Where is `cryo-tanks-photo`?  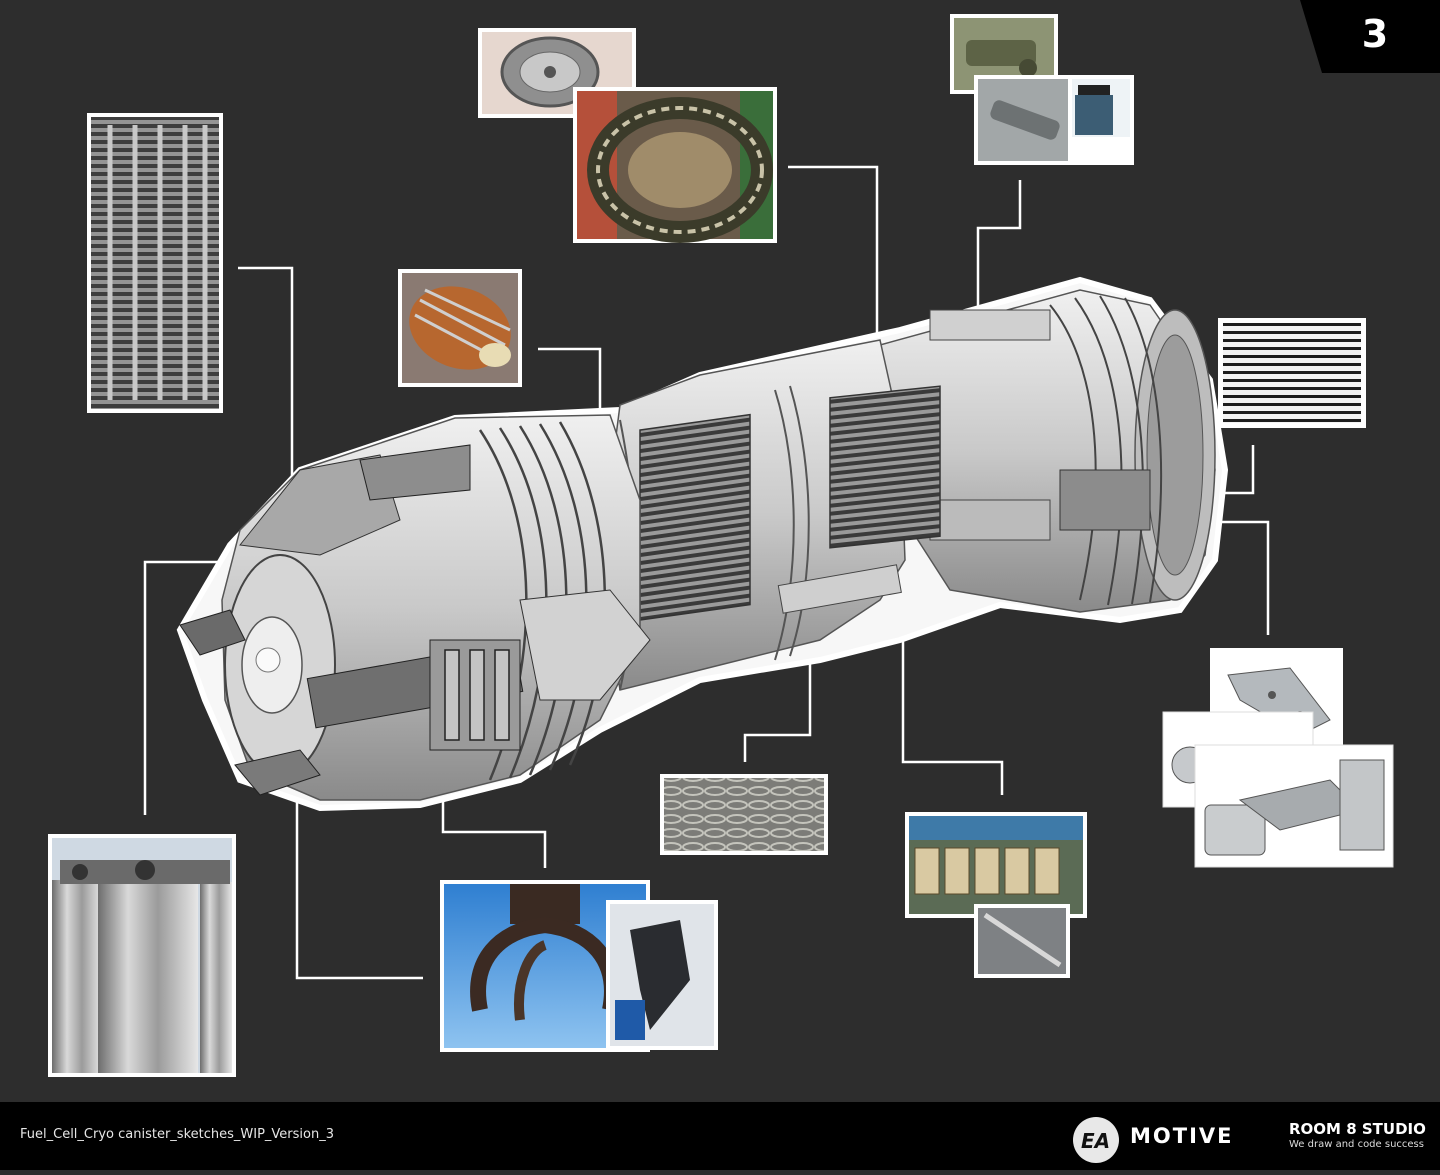
cryo-tanks-photo is located at coordinates (142, 955).